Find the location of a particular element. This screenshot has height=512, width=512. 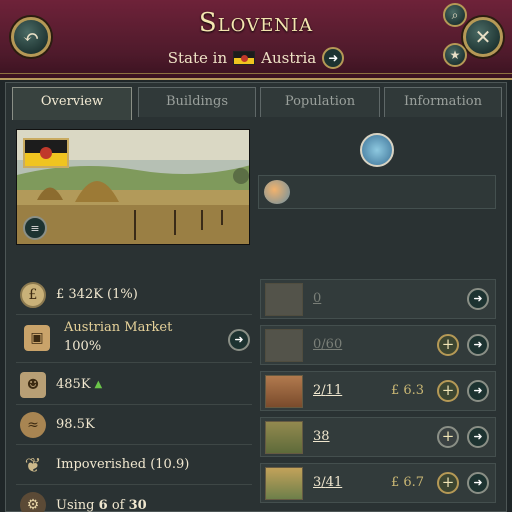

population-value: 485K is located at coordinates (73, 384).